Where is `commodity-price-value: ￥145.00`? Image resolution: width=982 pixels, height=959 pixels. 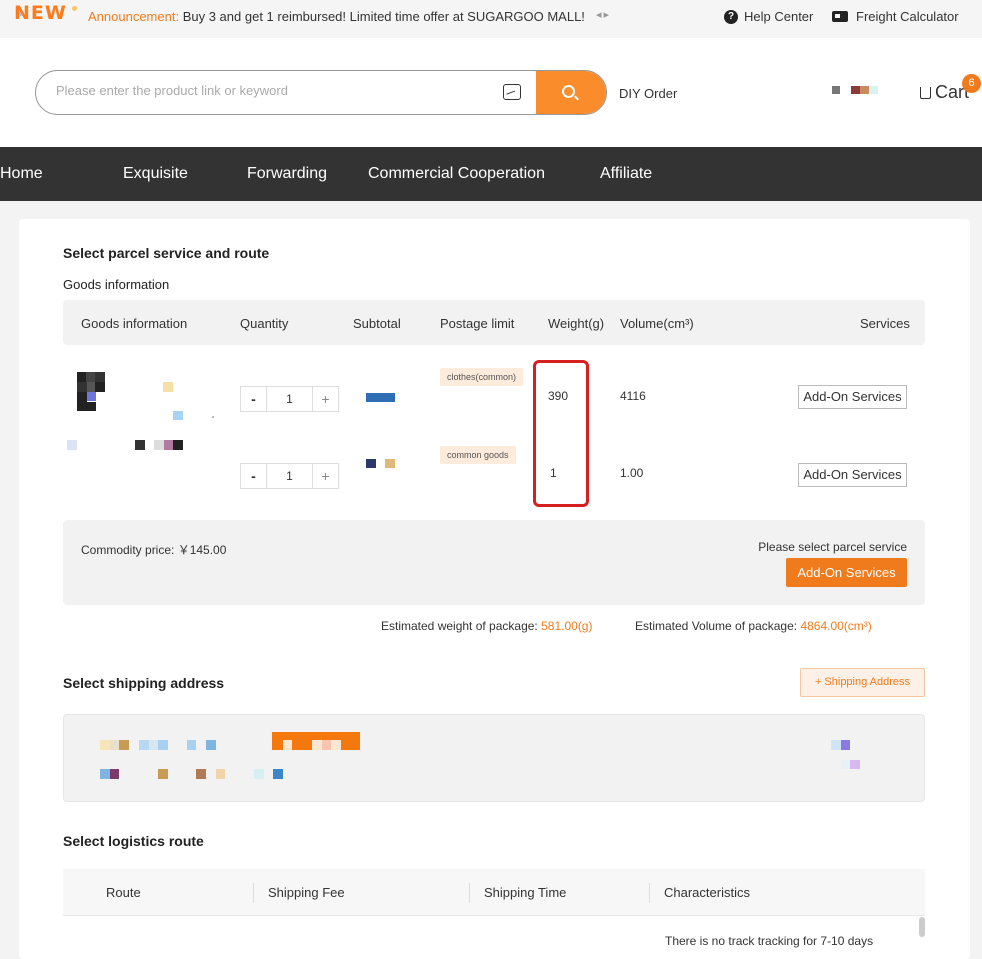
commodity-price-value: ￥145.00 is located at coordinates (202, 550).